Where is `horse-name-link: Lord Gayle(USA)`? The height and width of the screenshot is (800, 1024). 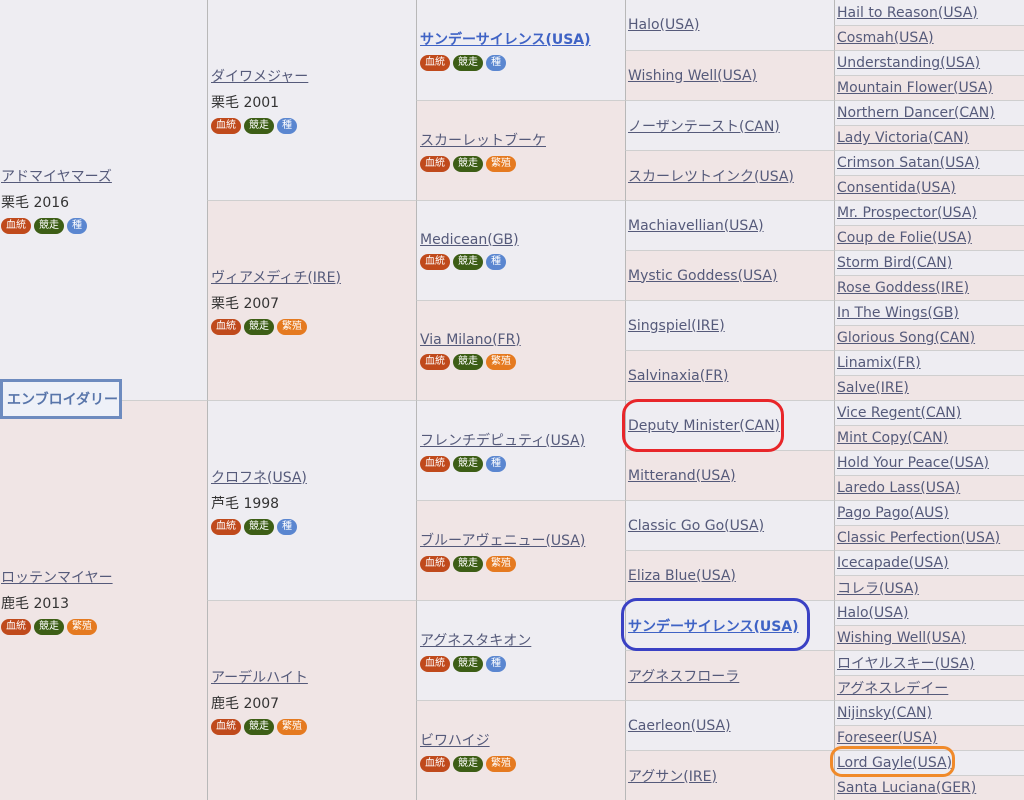
horse-name-link: Lord Gayle(USA) is located at coordinates (894, 763).